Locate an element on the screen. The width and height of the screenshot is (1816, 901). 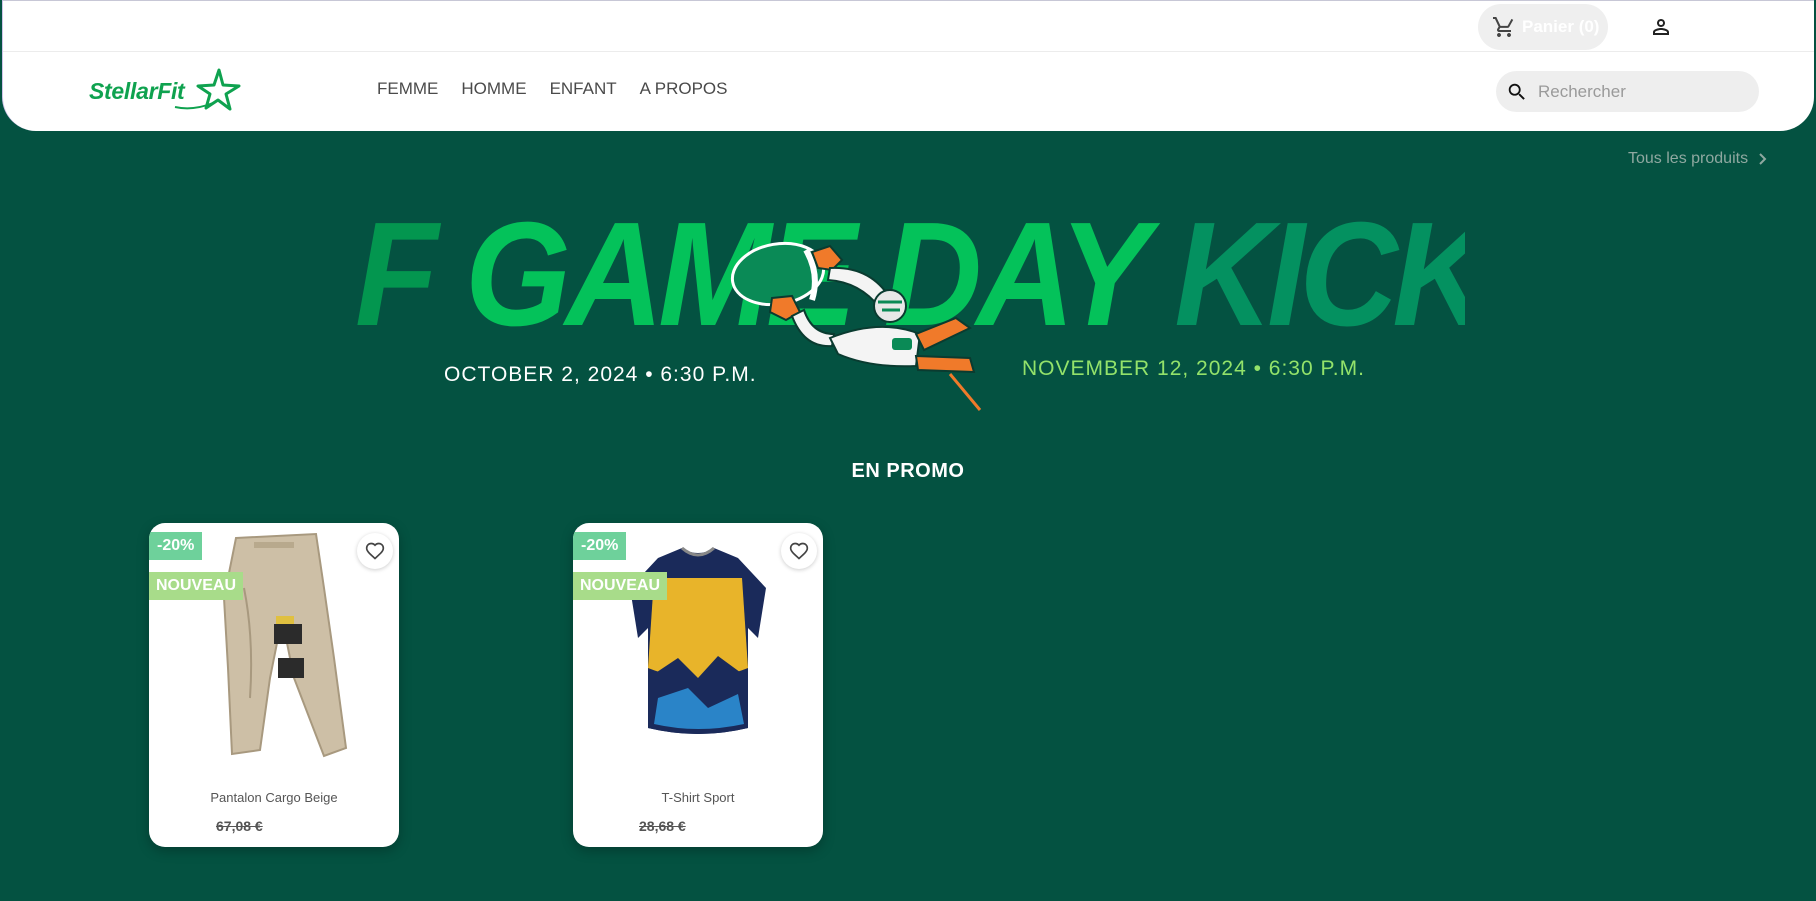
cart-icon is located at coordinates (1503, 27).